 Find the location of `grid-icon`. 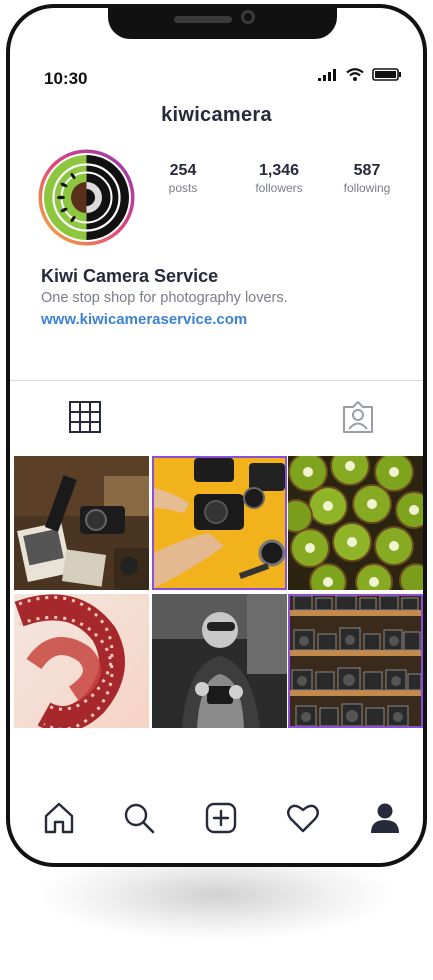

grid-icon is located at coordinates (85, 417).